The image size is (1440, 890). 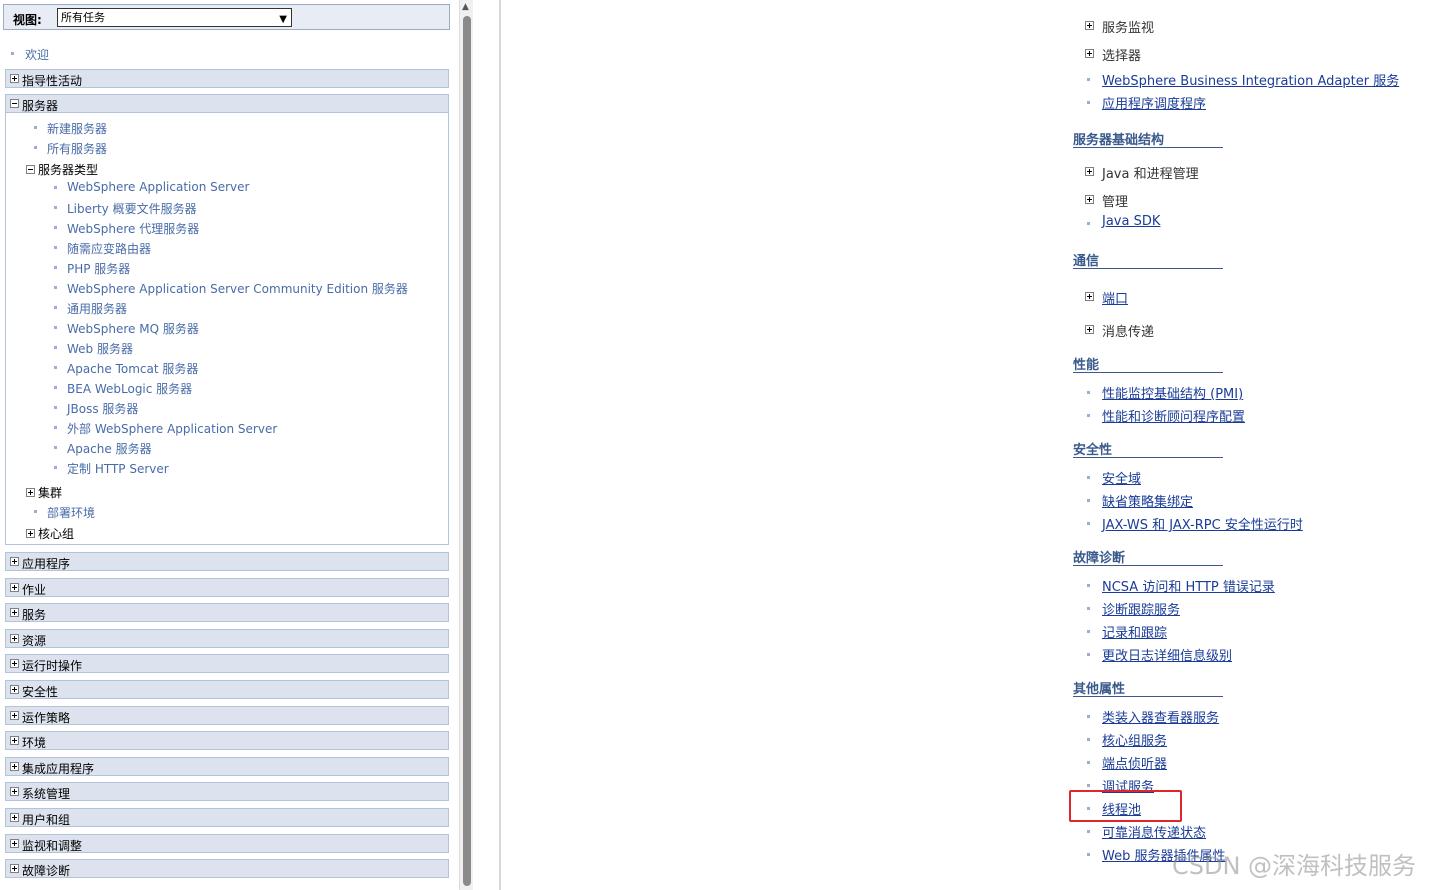 What do you see at coordinates (227, 663) in the screenshot?
I see `nav-category: 运行时操作` at bounding box center [227, 663].